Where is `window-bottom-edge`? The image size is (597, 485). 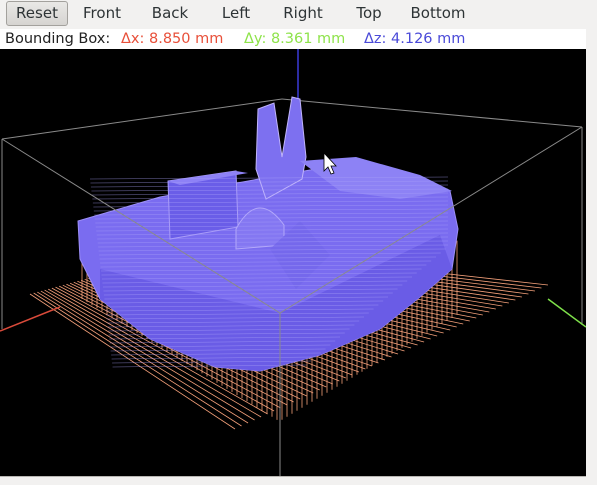 window-bottom-edge is located at coordinates (293, 480).